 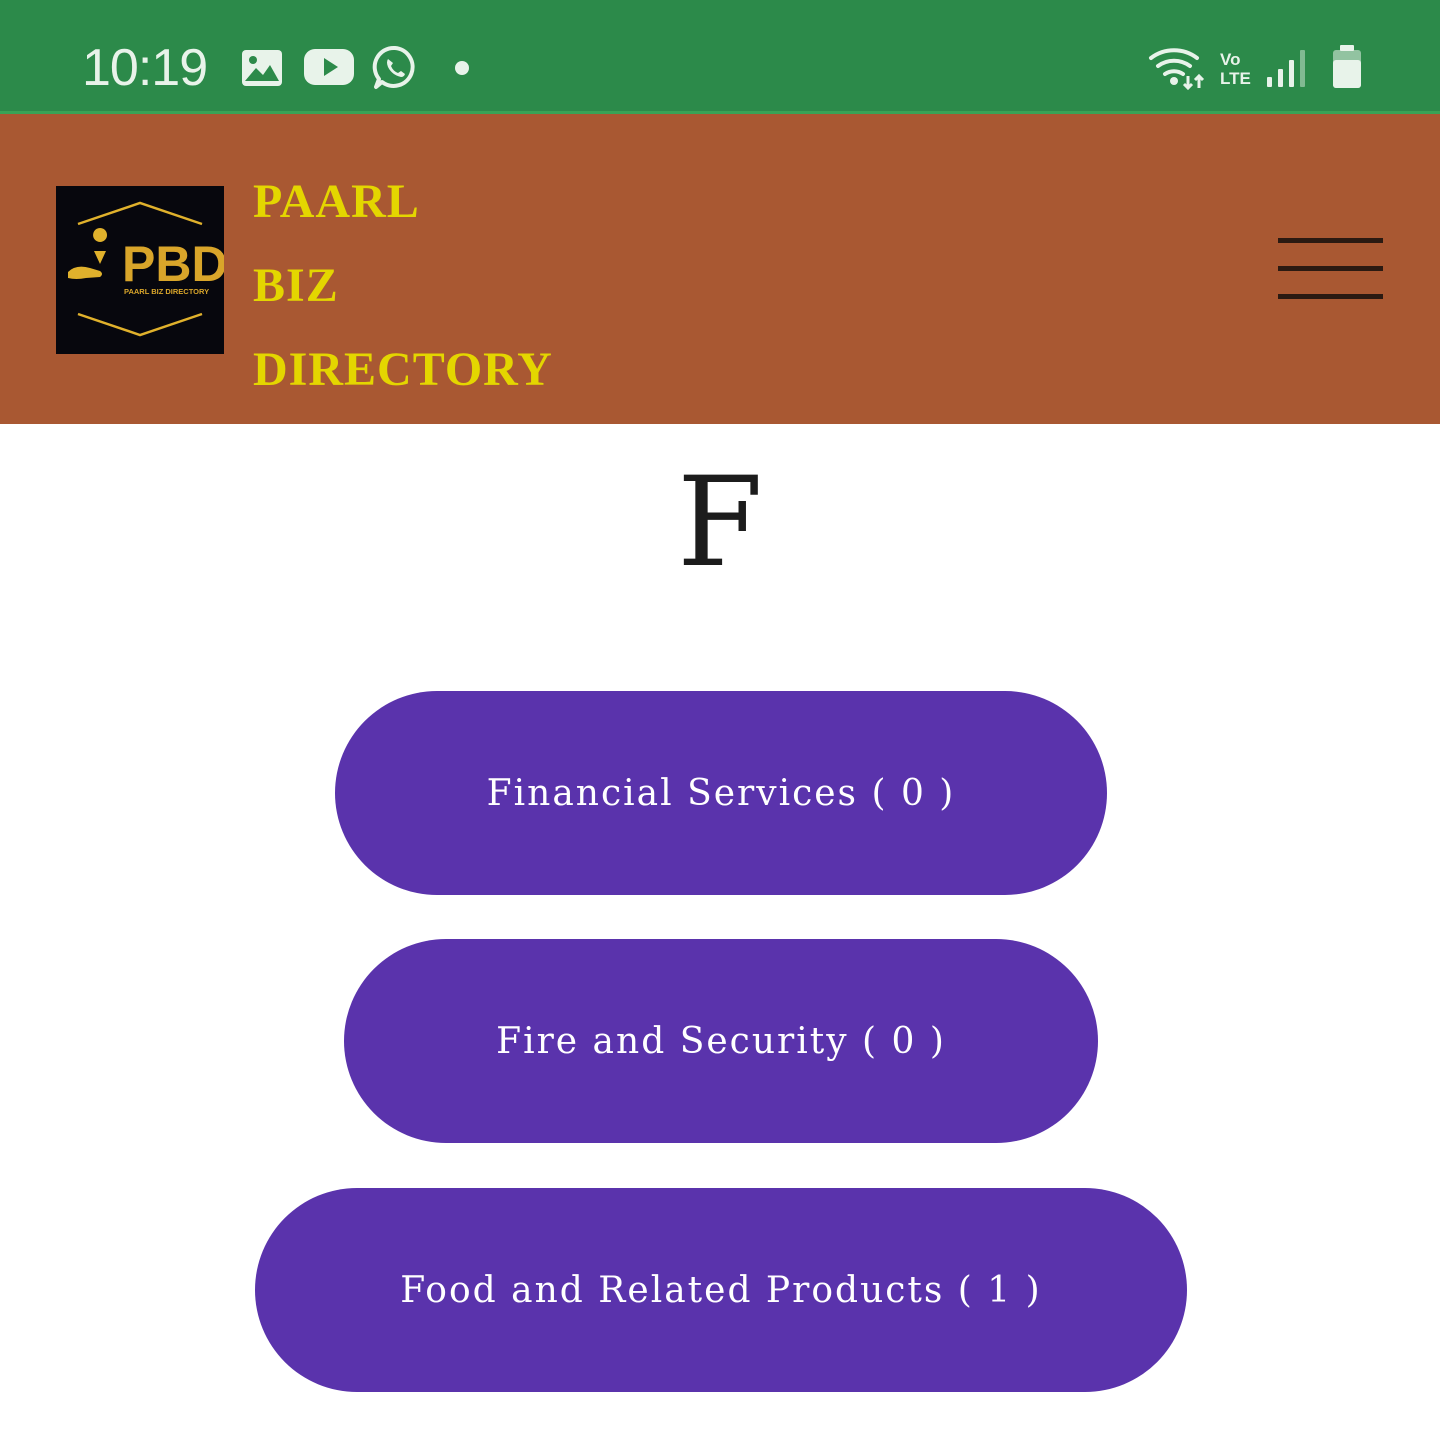 I want to click on status-time: 10:19, so click(x=145, y=68).